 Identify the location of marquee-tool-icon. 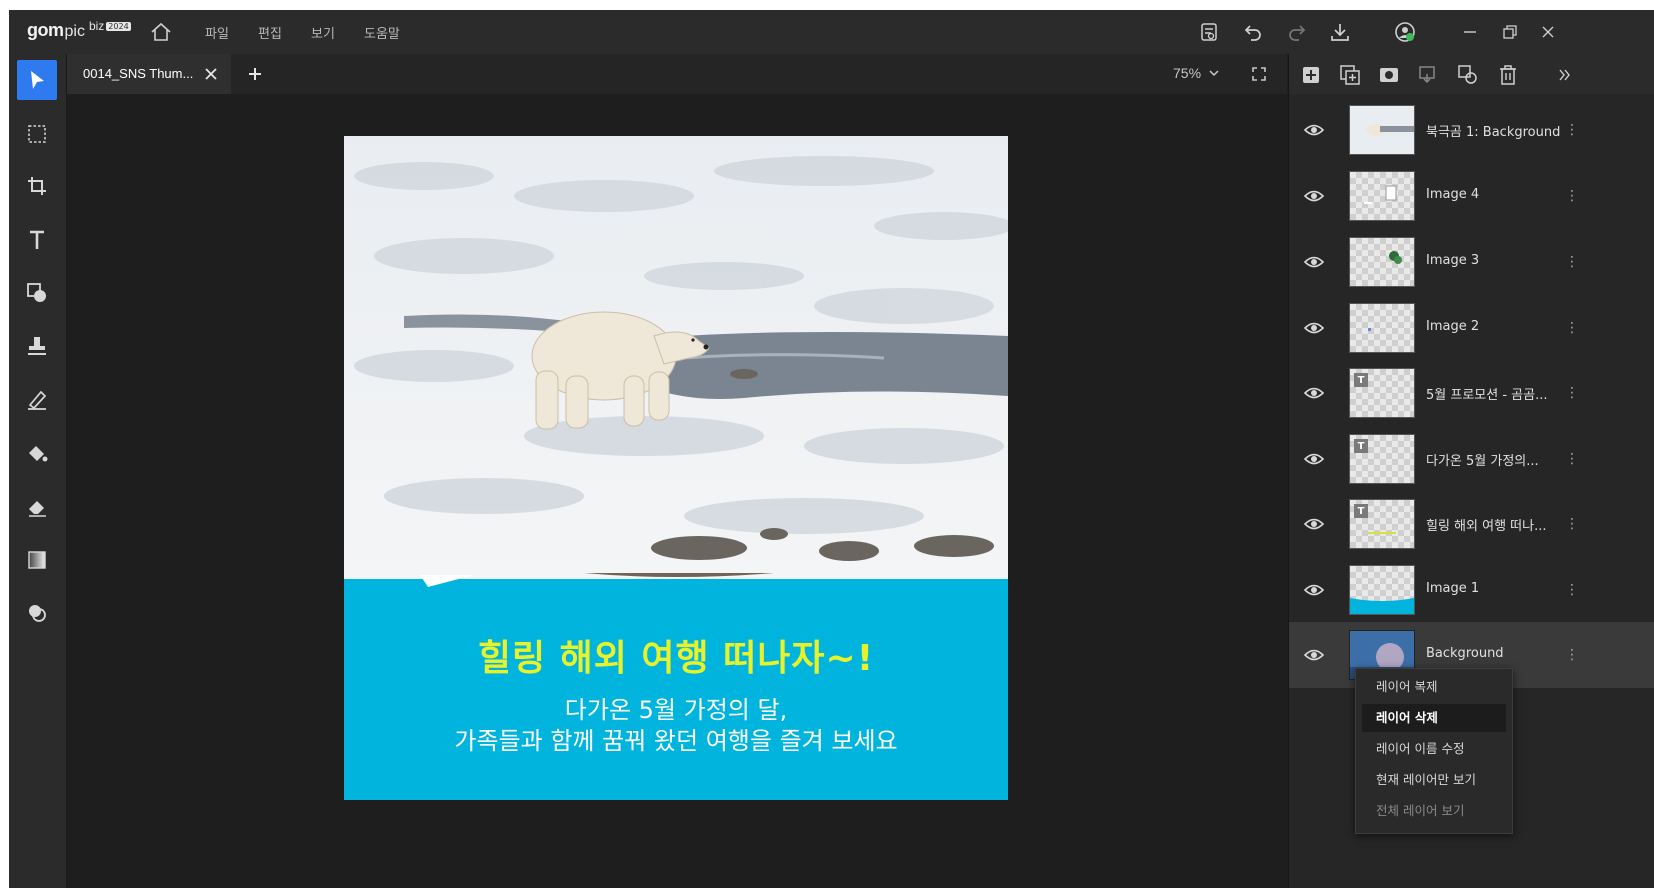
(37, 134).